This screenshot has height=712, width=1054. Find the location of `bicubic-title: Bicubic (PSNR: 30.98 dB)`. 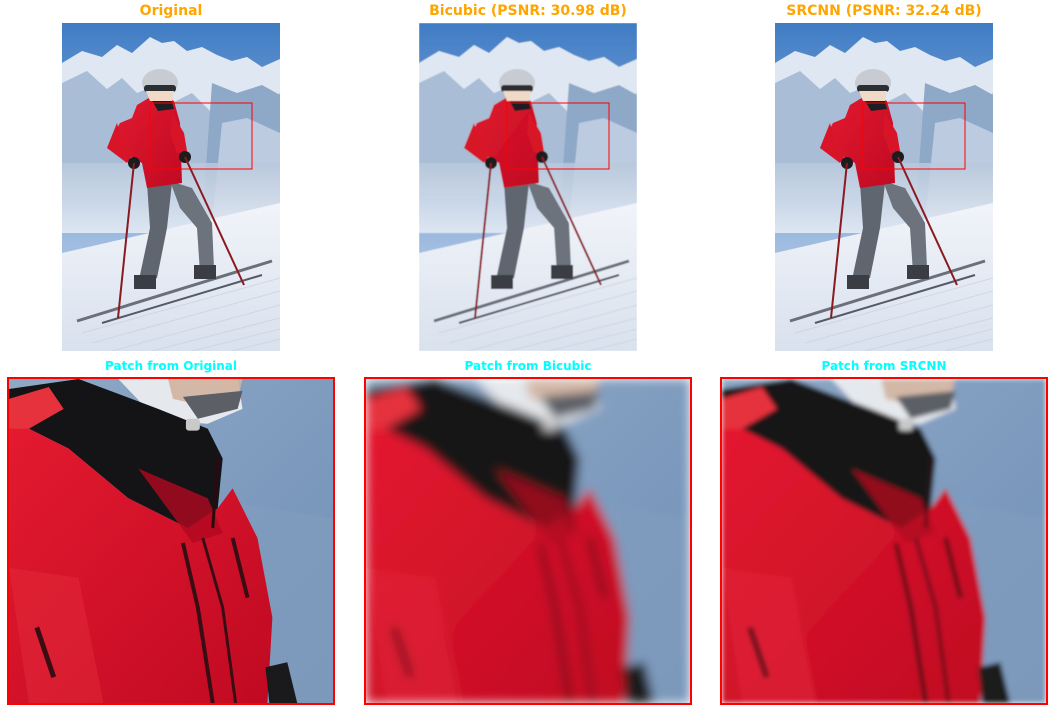

bicubic-title: Bicubic (PSNR: 30.98 dB) is located at coordinates (528, 11).